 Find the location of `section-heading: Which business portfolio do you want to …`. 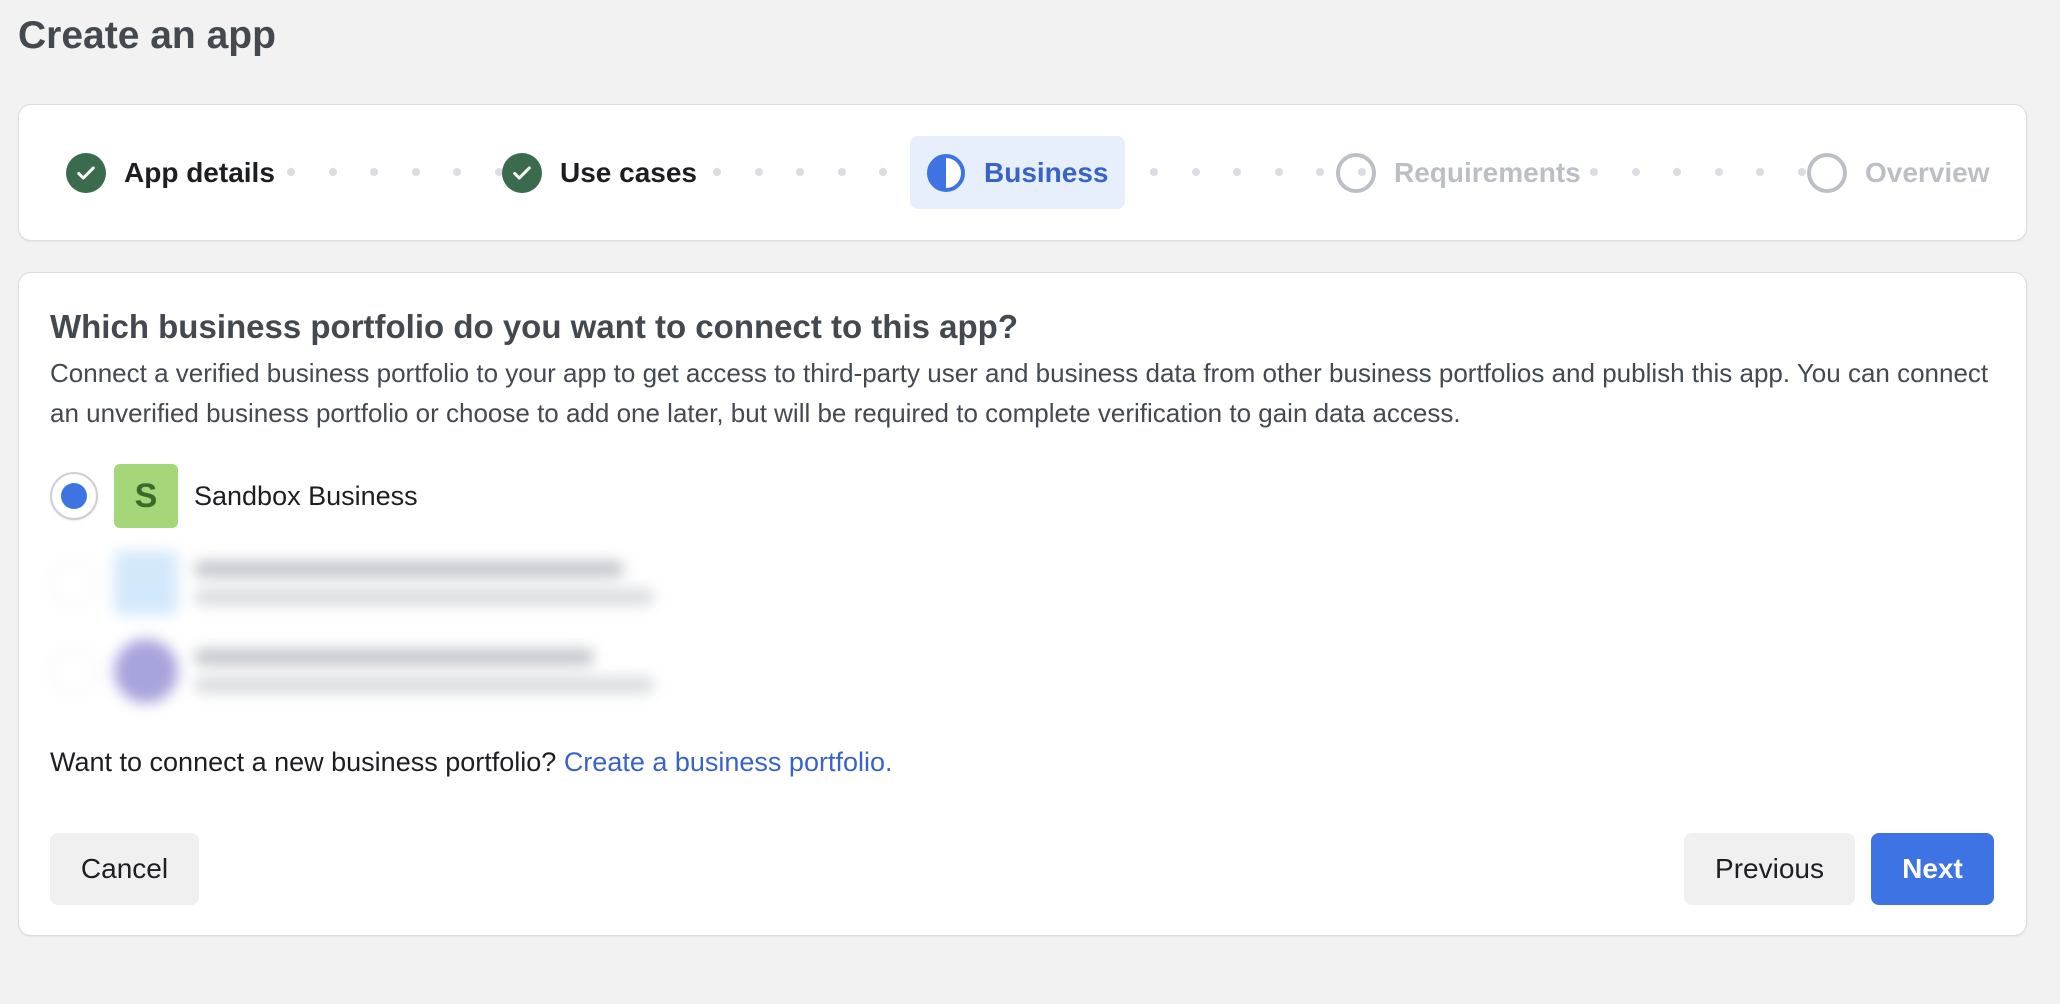

section-heading: Which business portfolio do you want to … is located at coordinates (534, 326).